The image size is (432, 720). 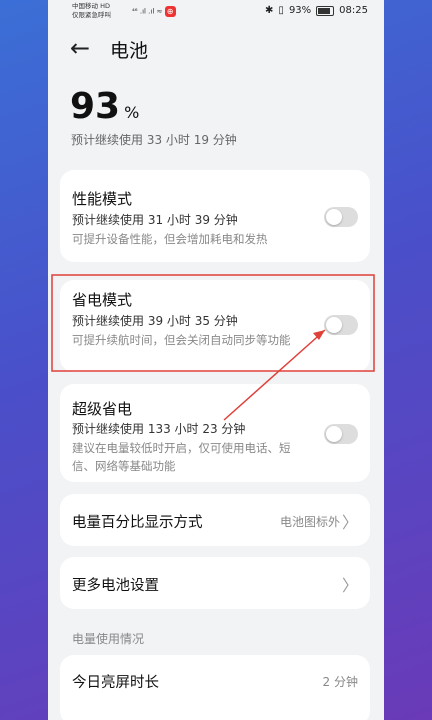 I want to click on mode-estimate: 预计继续使用 31 小时 39 分钟, so click(x=155, y=220).